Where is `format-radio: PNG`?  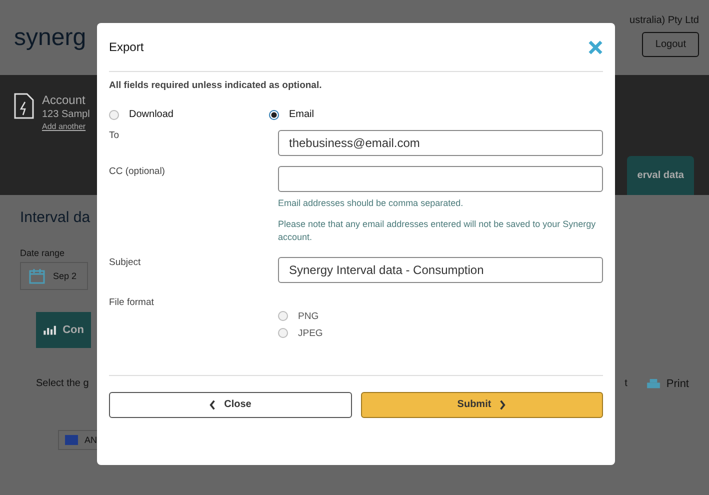 format-radio: PNG is located at coordinates (358, 316).